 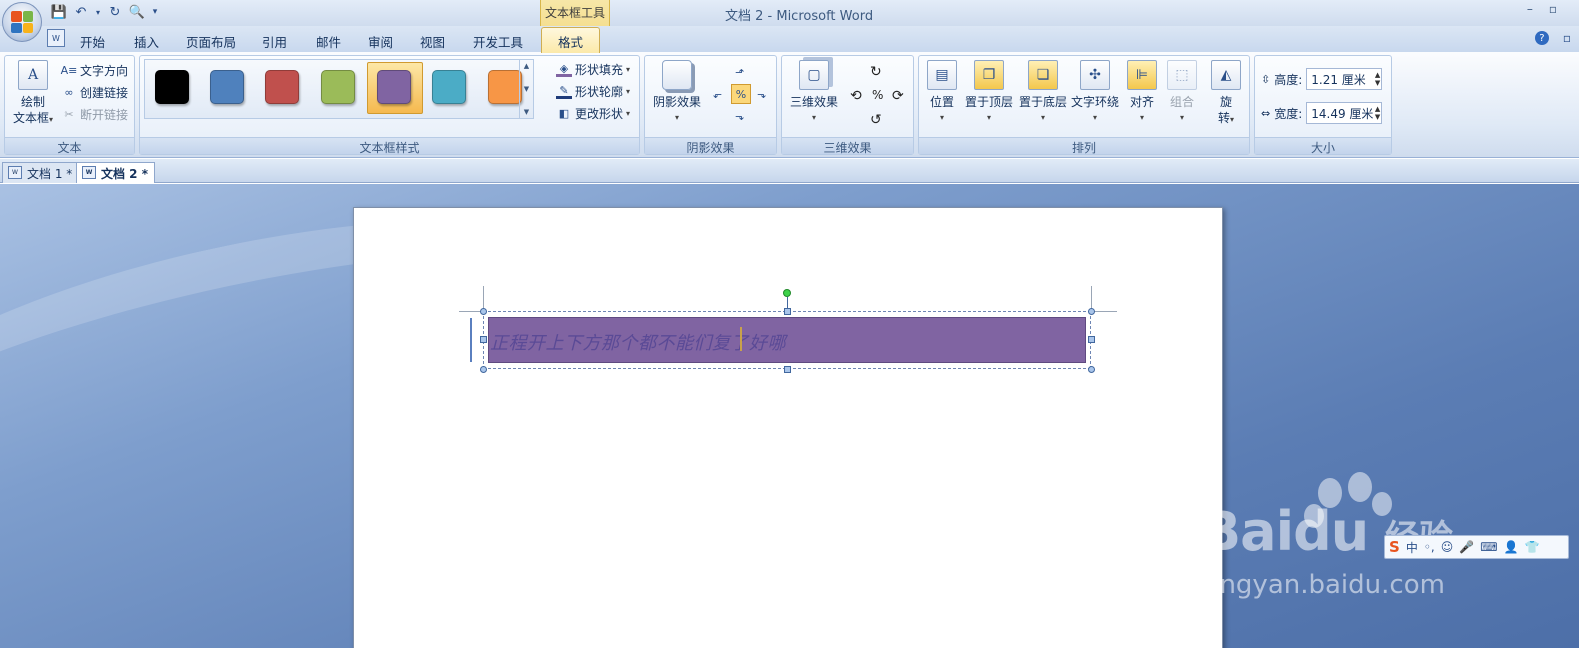 What do you see at coordinates (877, 95) in the screenshot?
I see `three-d-toggle-icon: %` at bounding box center [877, 95].